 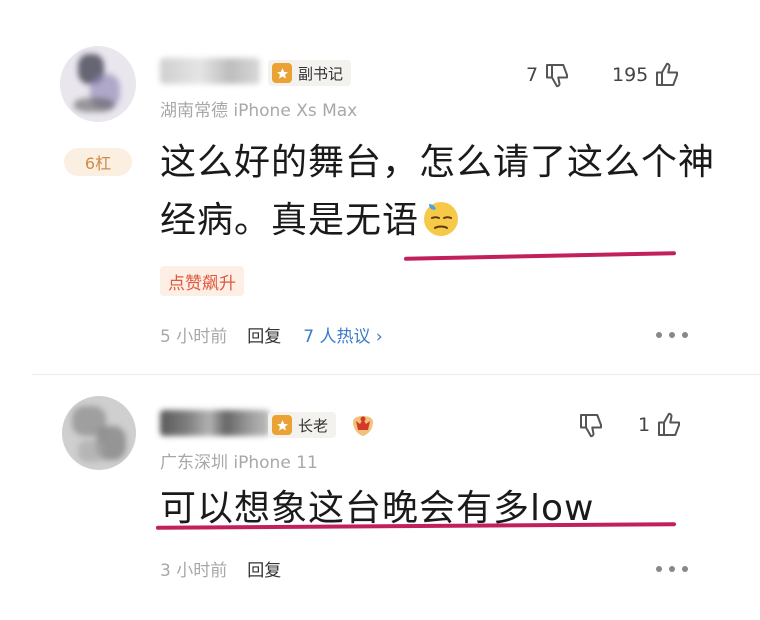 What do you see at coordinates (644, 425) in the screenshot?
I see `upvote-count: 1` at bounding box center [644, 425].